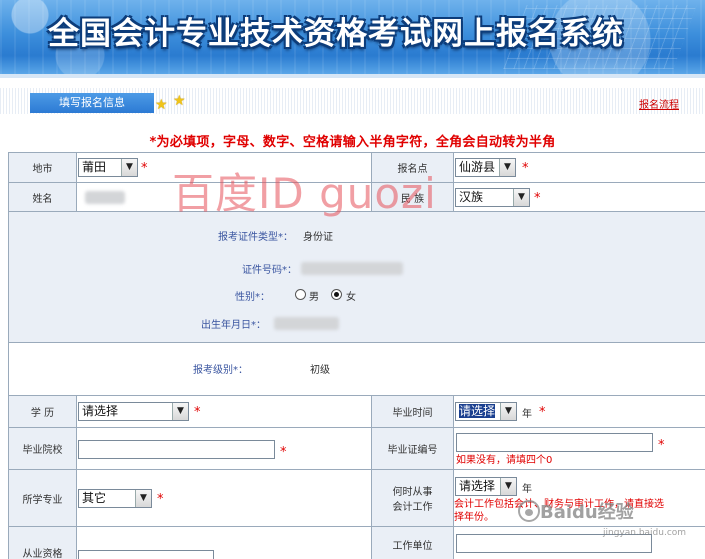 This screenshot has height=559, width=705. I want to click on site-select-value: 仙游县, so click(477, 167).